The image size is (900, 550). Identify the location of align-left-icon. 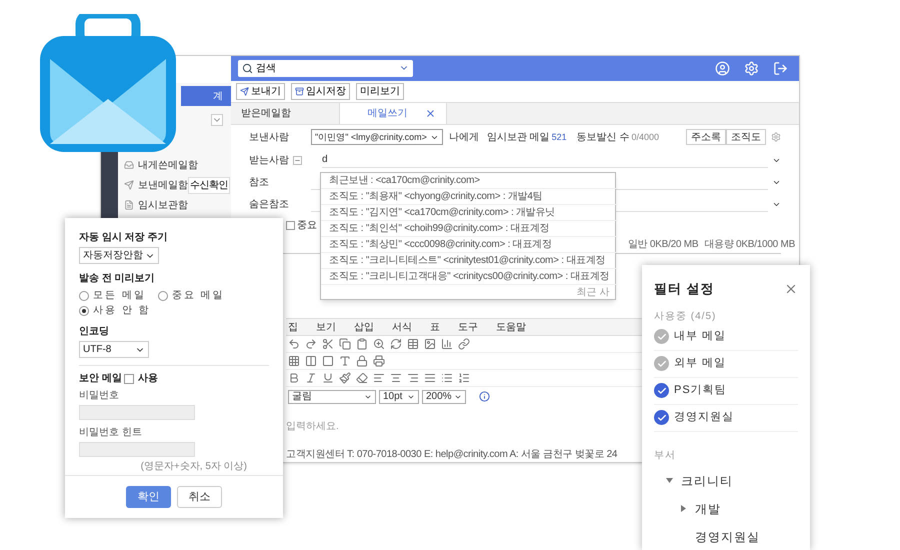
(379, 378).